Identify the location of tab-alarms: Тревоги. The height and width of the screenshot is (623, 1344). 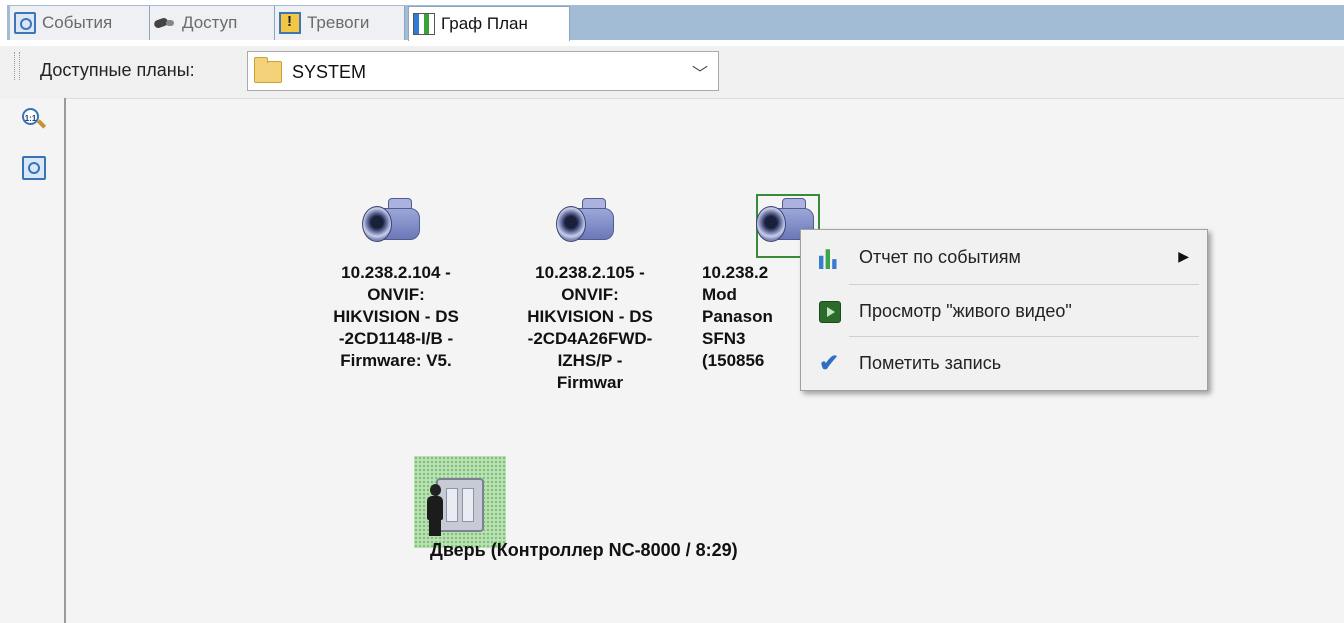
(340, 23).